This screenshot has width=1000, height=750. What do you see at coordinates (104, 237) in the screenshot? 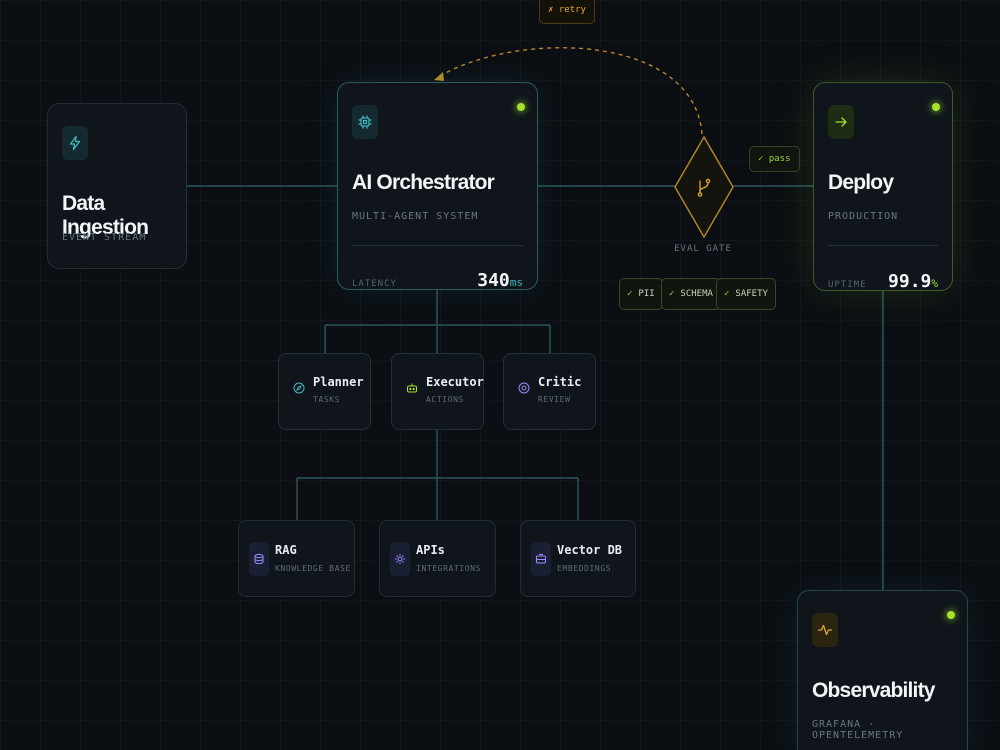
I see `node-subtitle: EVENT STREAM` at bounding box center [104, 237].